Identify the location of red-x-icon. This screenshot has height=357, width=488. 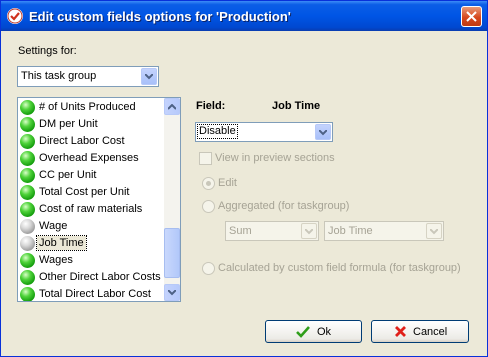
(400, 331).